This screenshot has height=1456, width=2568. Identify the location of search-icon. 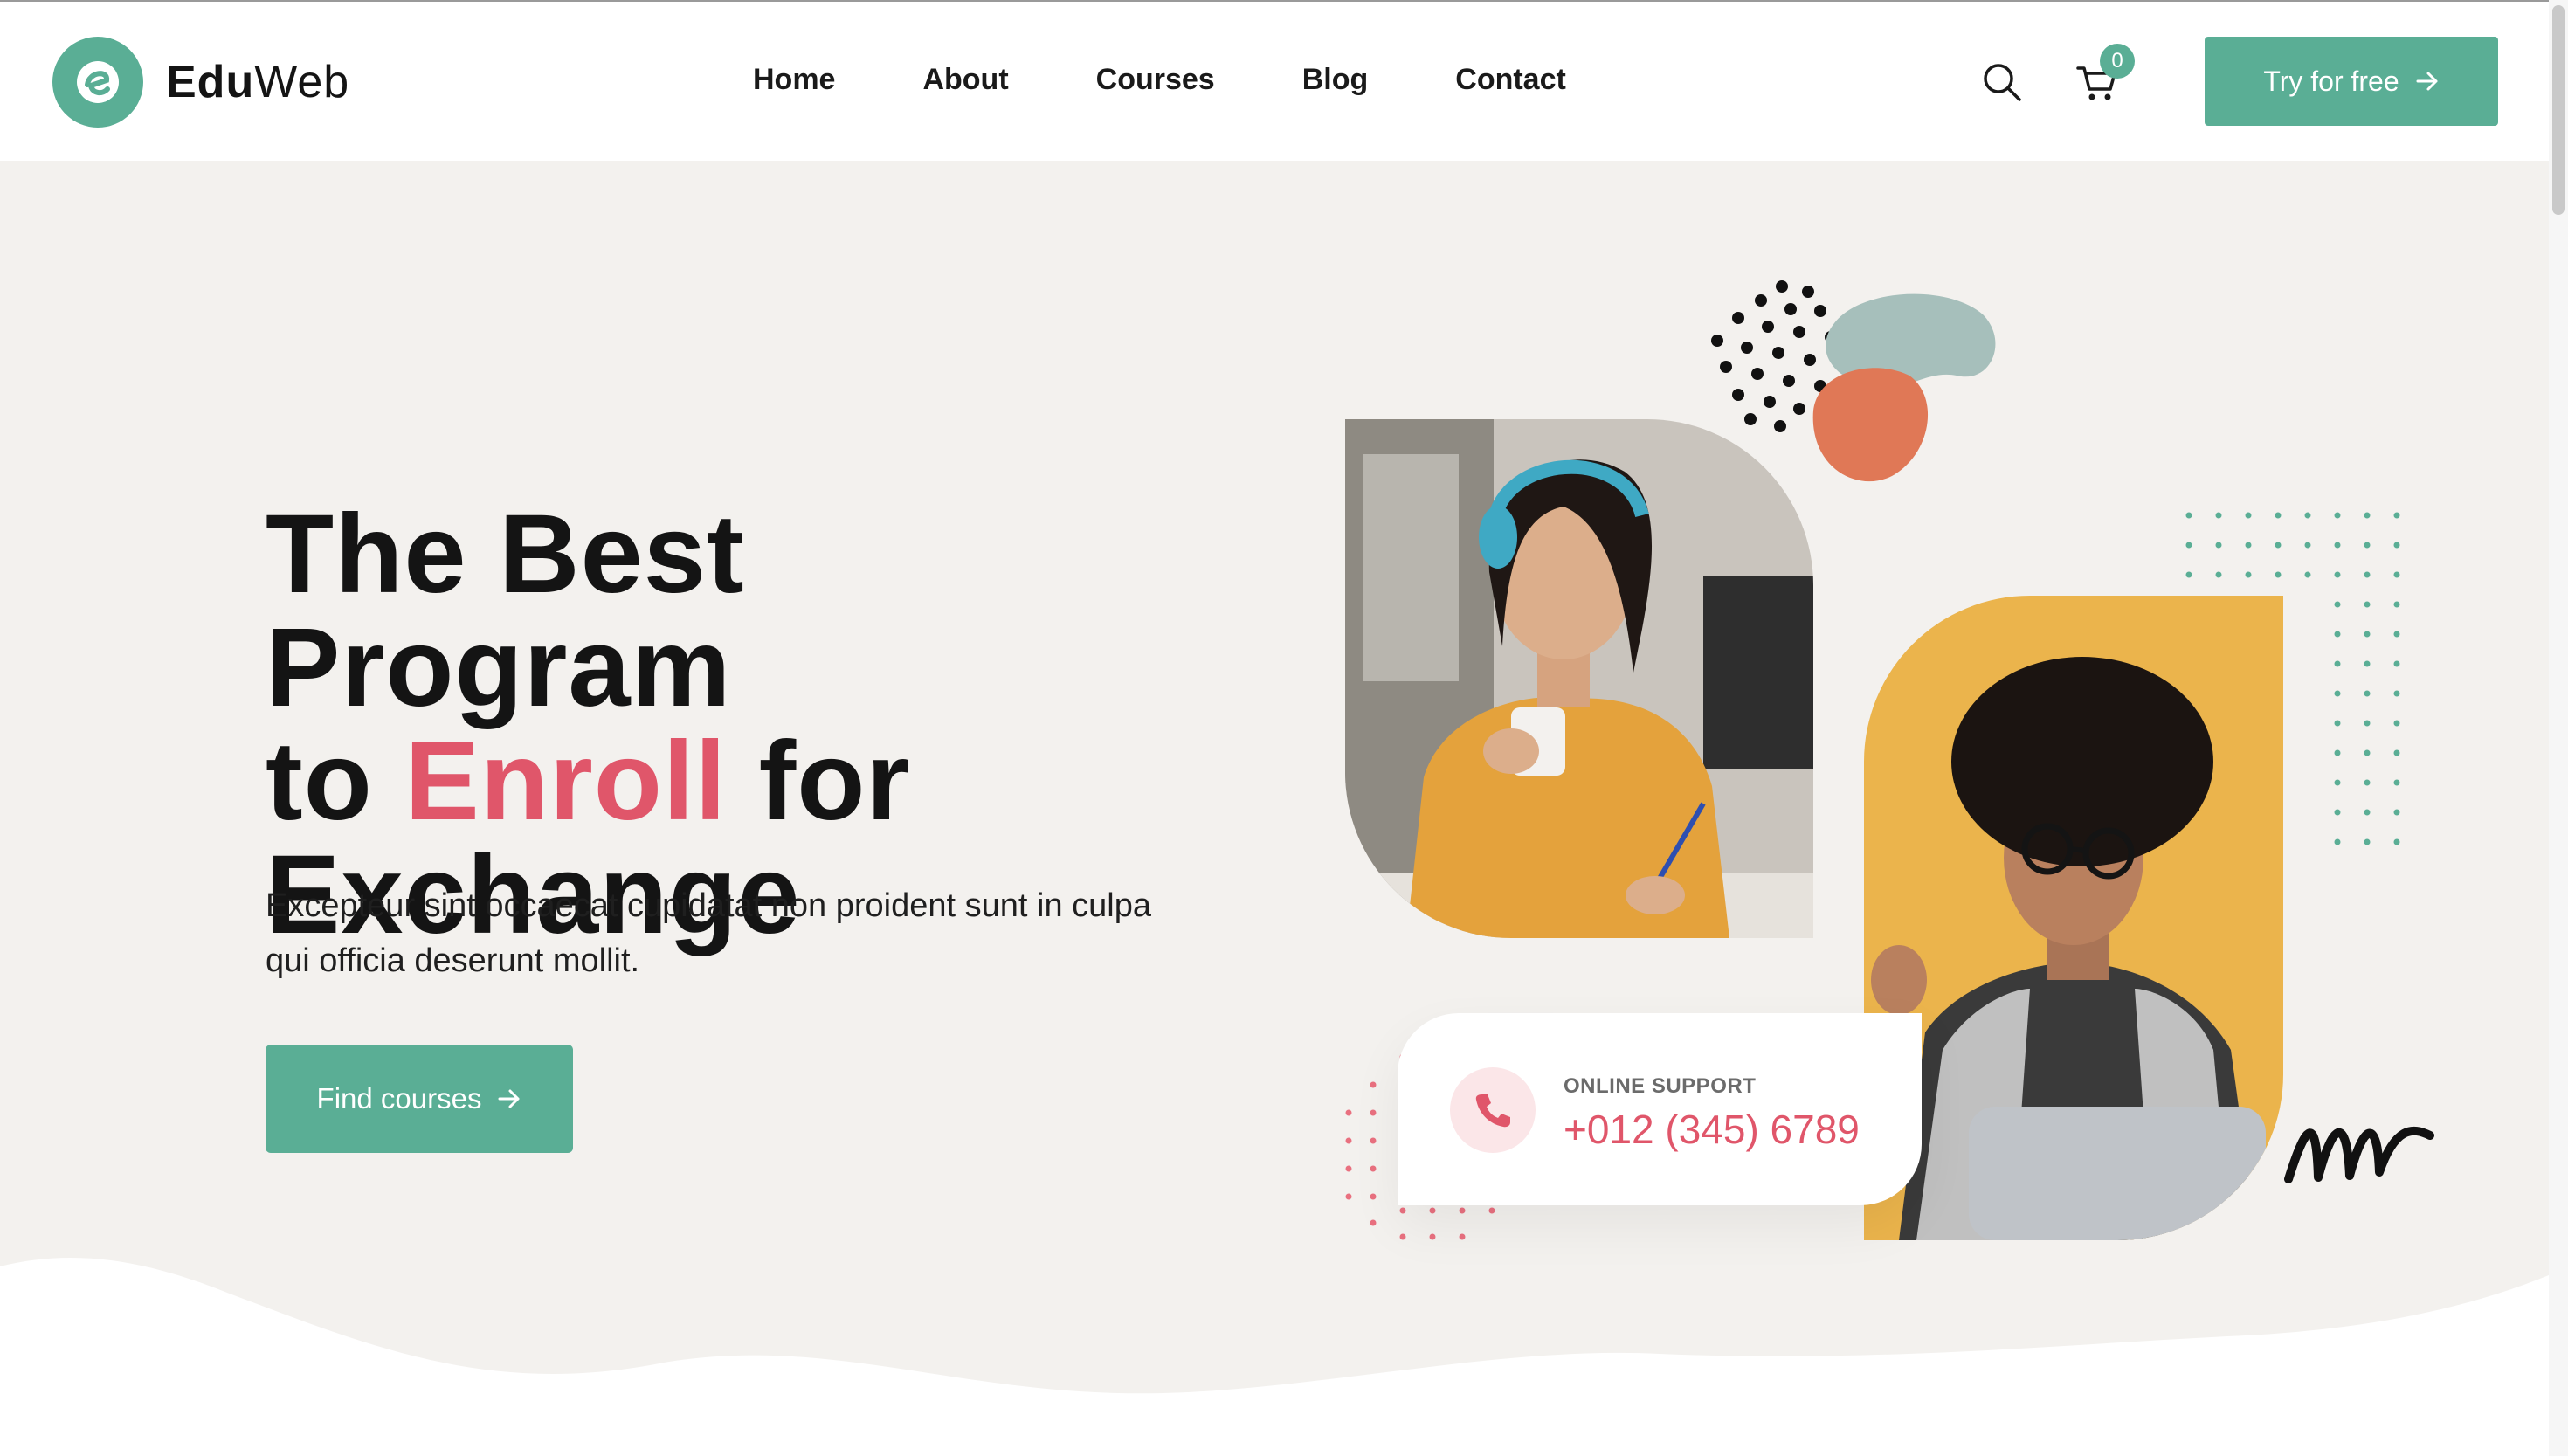
(2002, 82).